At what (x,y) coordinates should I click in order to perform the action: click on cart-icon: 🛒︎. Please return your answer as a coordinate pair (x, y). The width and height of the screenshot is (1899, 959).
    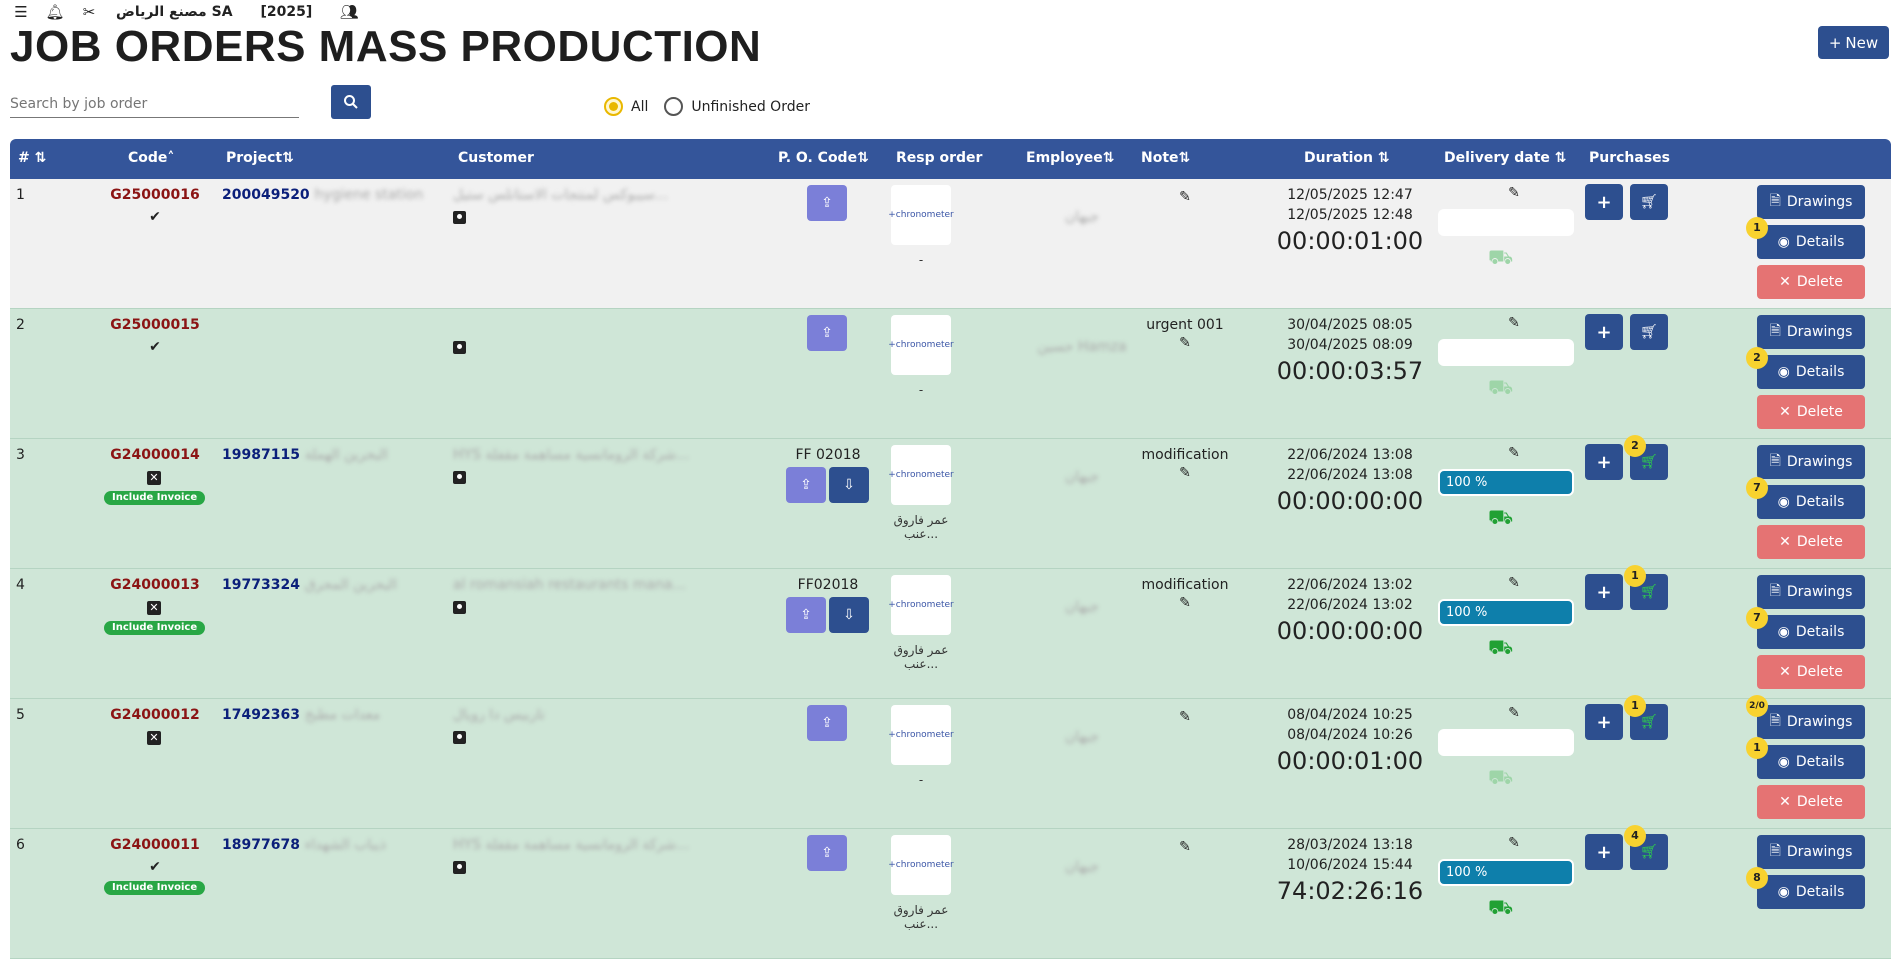
    Looking at the image, I should click on (1649, 722).